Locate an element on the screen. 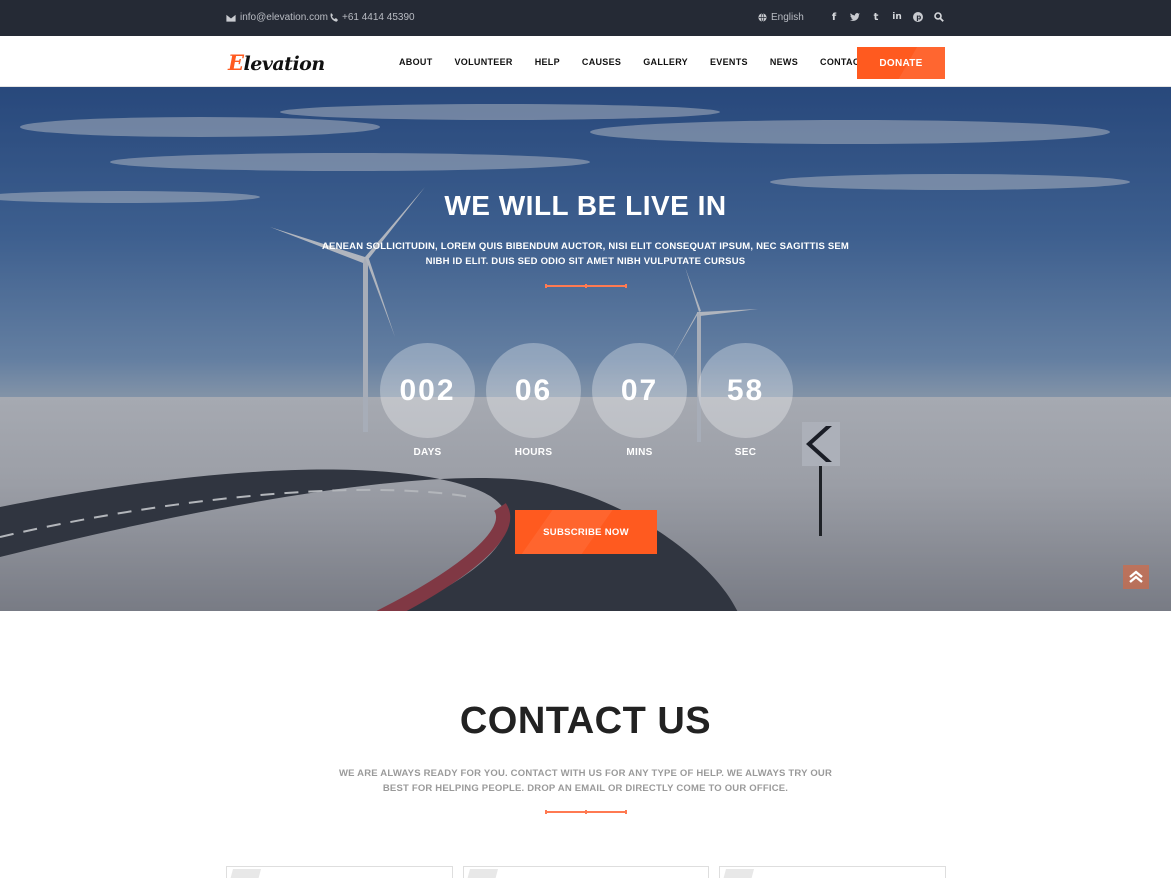  countdown-hours-value: 06 is located at coordinates (533, 390).